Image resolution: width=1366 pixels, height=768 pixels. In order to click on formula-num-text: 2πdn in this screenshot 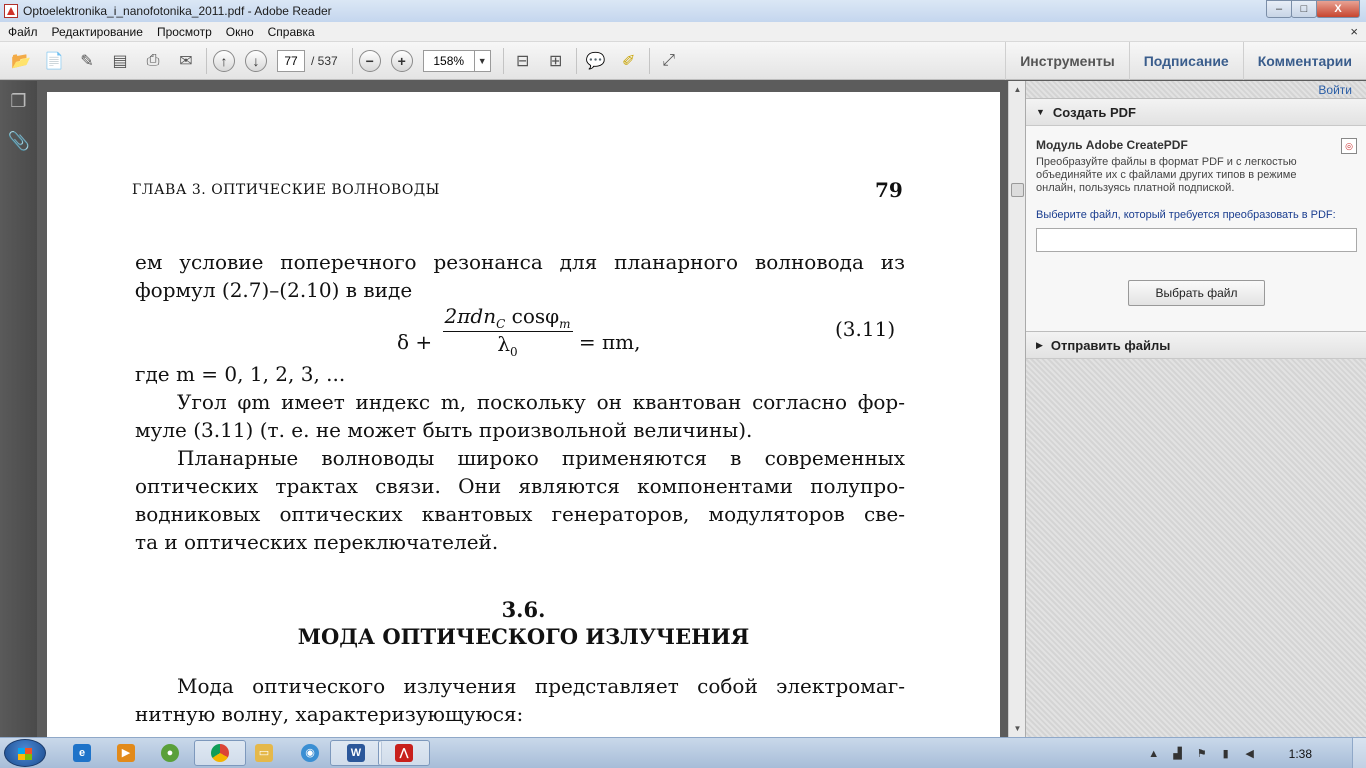, I will do `click(470, 316)`.